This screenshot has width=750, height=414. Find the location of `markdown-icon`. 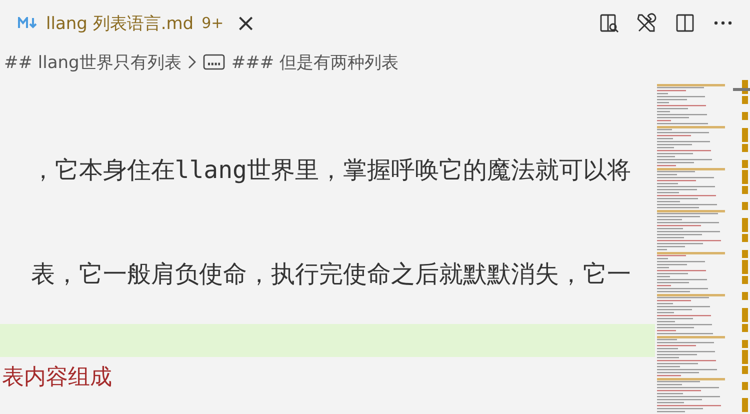

markdown-icon is located at coordinates (28, 23).